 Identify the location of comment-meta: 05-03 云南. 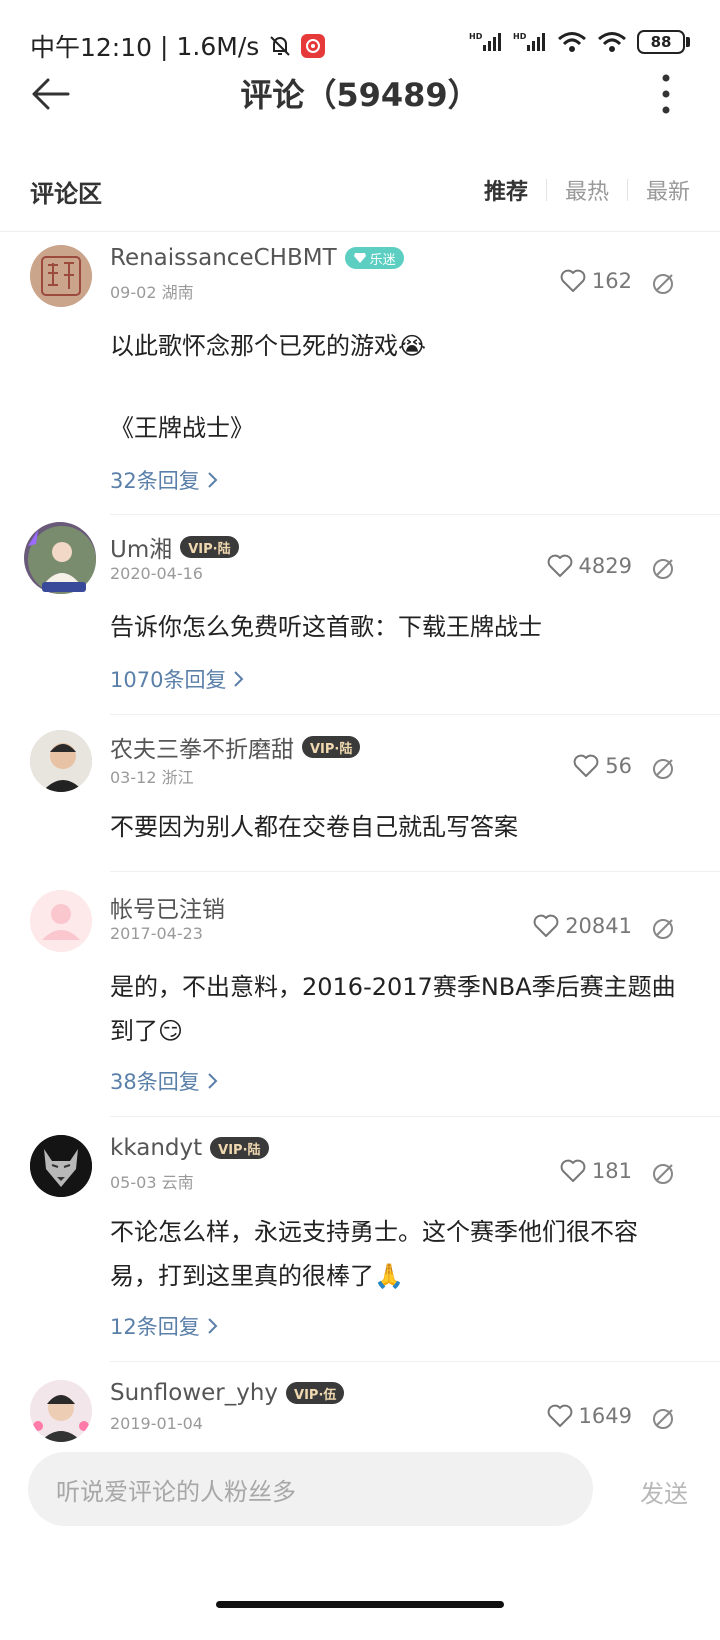
(152, 1182).